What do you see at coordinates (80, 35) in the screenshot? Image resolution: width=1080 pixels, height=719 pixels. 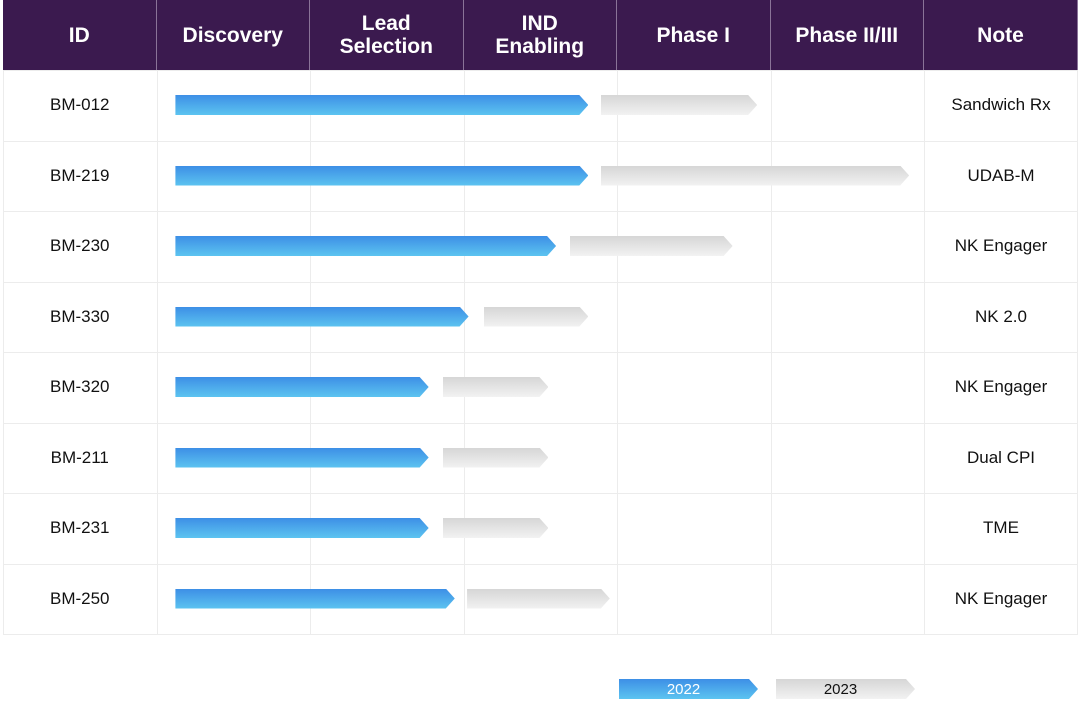 I see `column-header: ID` at bounding box center [80, 35].